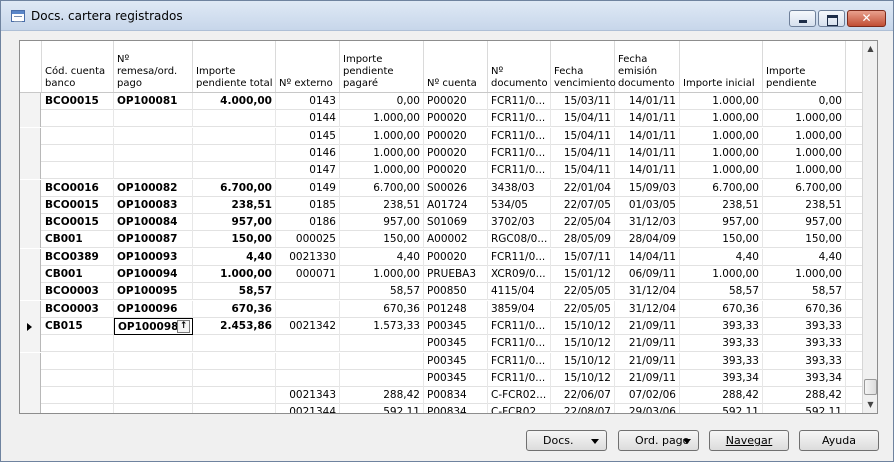 The width and height of the screenshot is (894, 462). I want to click on cell-pending-note: 1.573,33, so click(382, 326).